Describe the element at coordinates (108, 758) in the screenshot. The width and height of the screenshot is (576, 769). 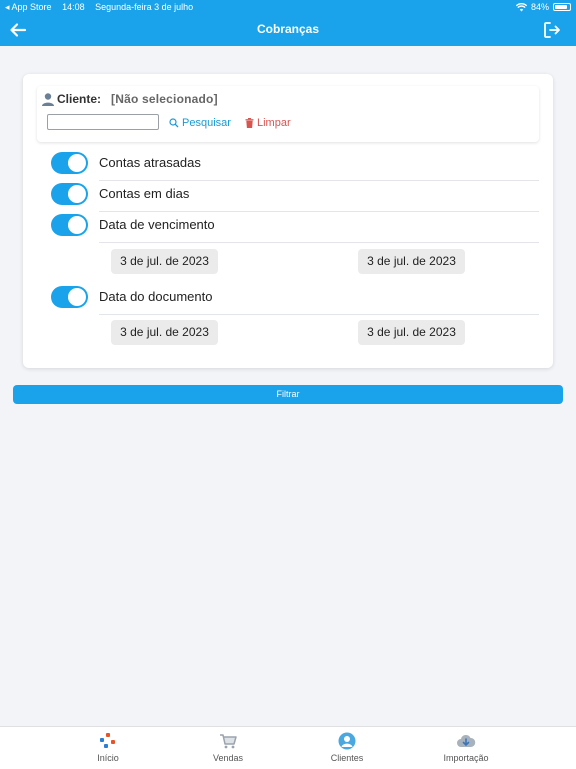
I see `tab-label: Início` at that location.